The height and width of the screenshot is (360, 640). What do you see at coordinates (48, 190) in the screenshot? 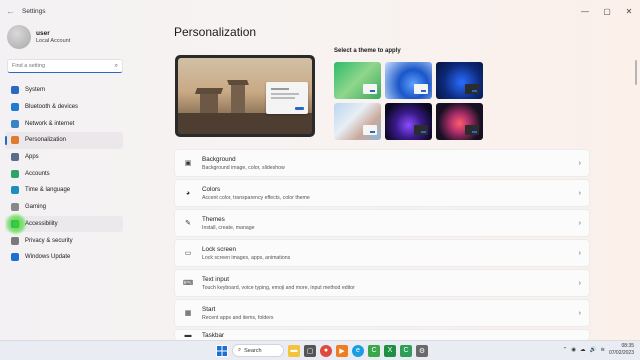
I see `sidebar-item-label: Time & language` at bounding box center [48, 190].